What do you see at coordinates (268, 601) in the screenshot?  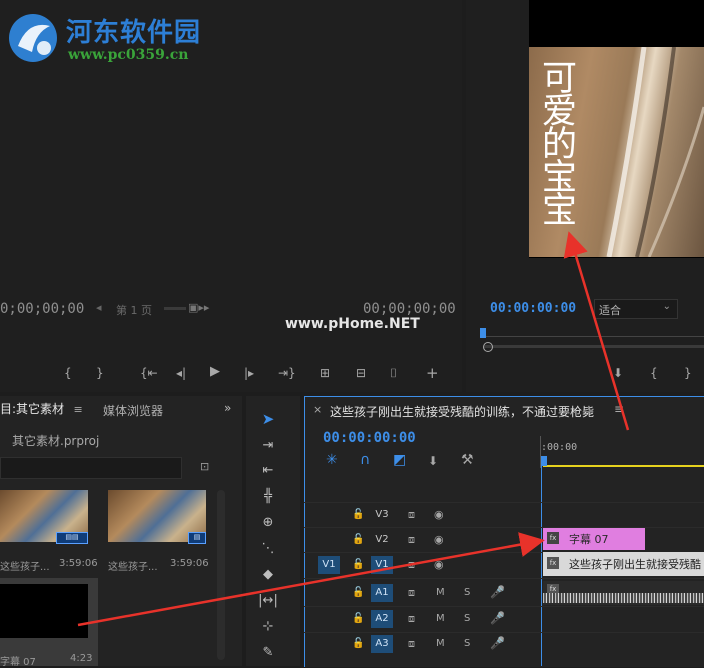 I see `slide-tool-icon: |↔|` at bounding box center [268, 601].